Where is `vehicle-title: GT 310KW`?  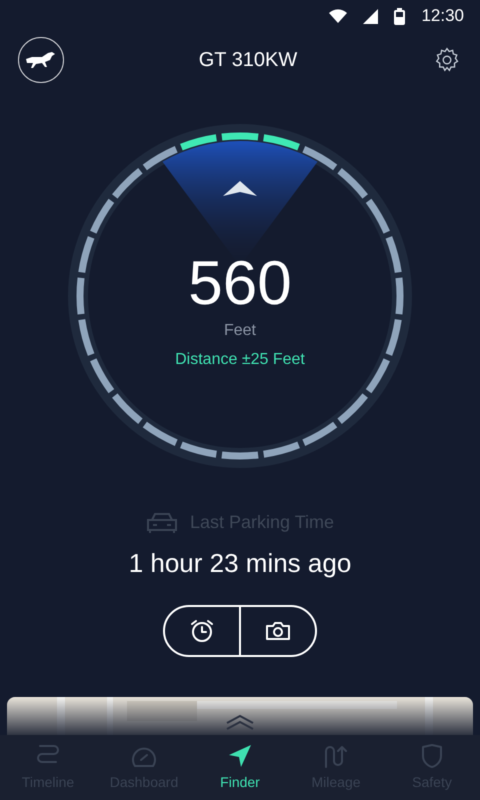 vehicle-title: GT 310KW is located at coordinates (248, 60).